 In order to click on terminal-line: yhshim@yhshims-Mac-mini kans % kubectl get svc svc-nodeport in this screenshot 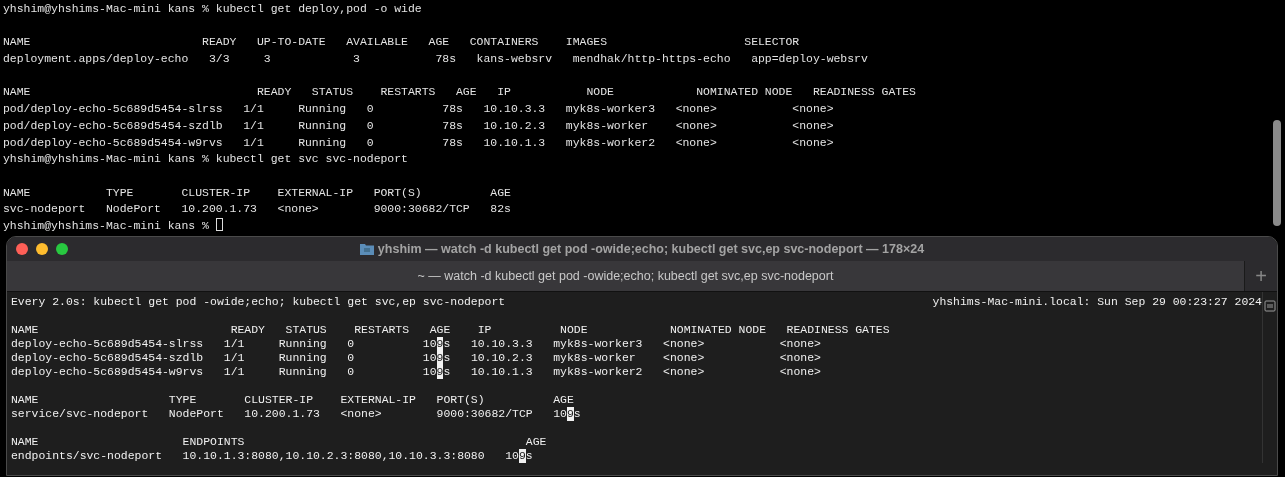, I will do `click(205, 159)`.